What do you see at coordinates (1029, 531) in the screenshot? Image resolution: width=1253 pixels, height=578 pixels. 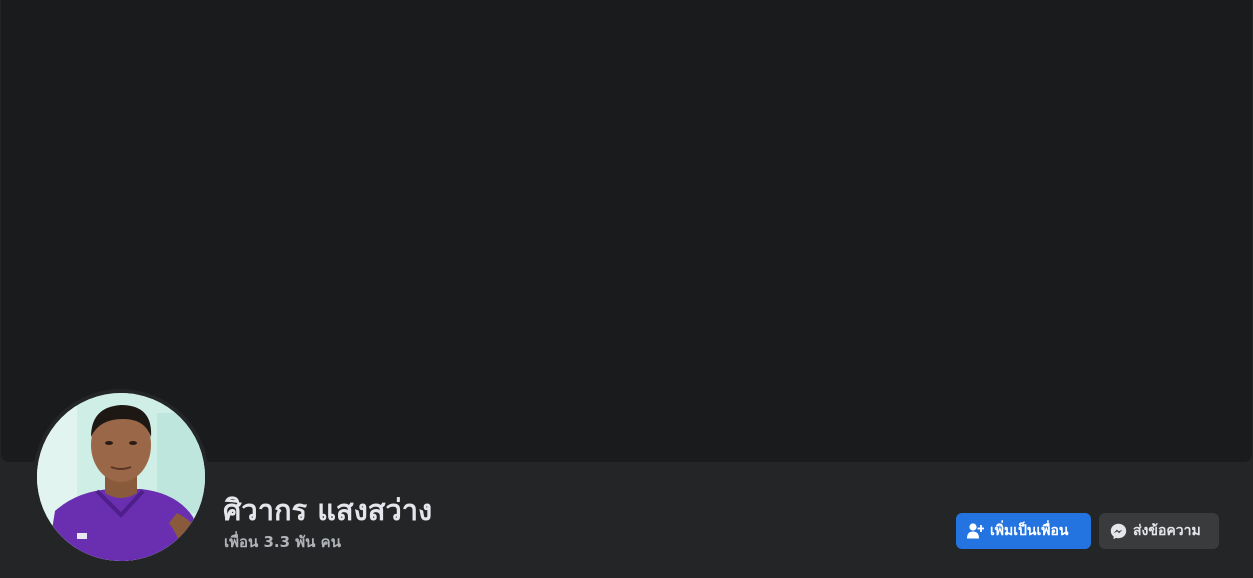 I see `add-friend-label: เพิ่มเป็นเพื่อน` at bounding box center [1029, 531].